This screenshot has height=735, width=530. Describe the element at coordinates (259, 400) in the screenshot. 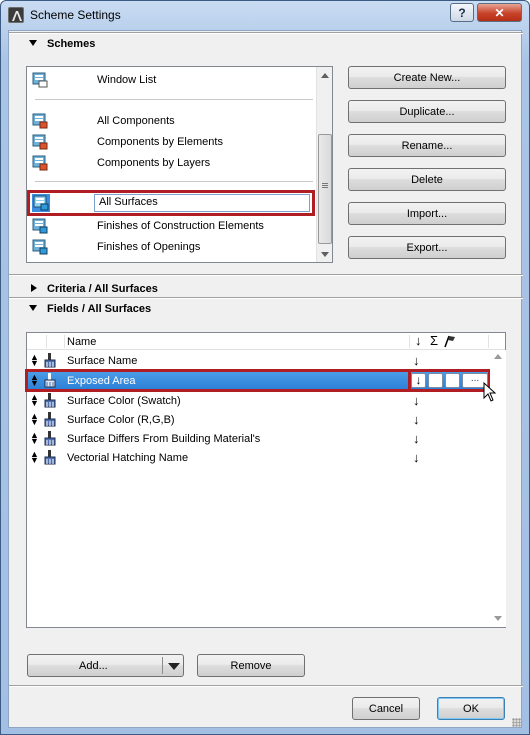

I see `field-row-surface-color-swatch: ▲ ▼ Surface Color (Swatch) ↓` at that location.